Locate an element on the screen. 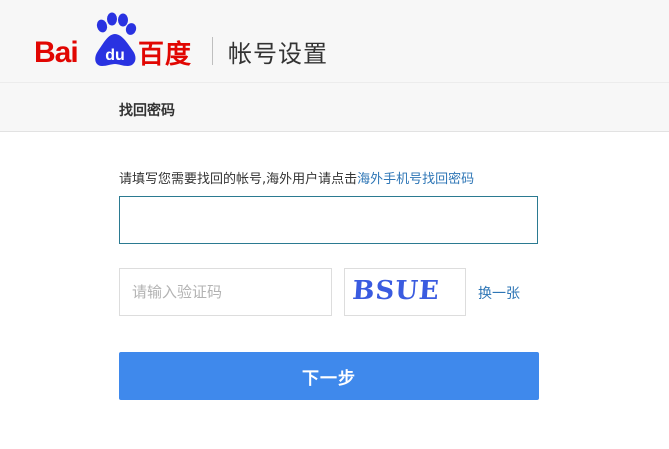  captcha-graphic: BSUE is located at coordinates (395, 291).